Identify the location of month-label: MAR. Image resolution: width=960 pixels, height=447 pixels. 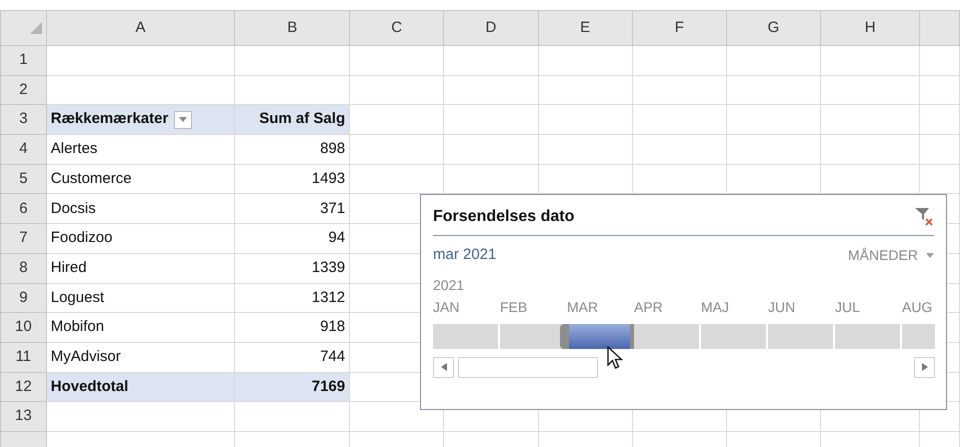
(582, 306).